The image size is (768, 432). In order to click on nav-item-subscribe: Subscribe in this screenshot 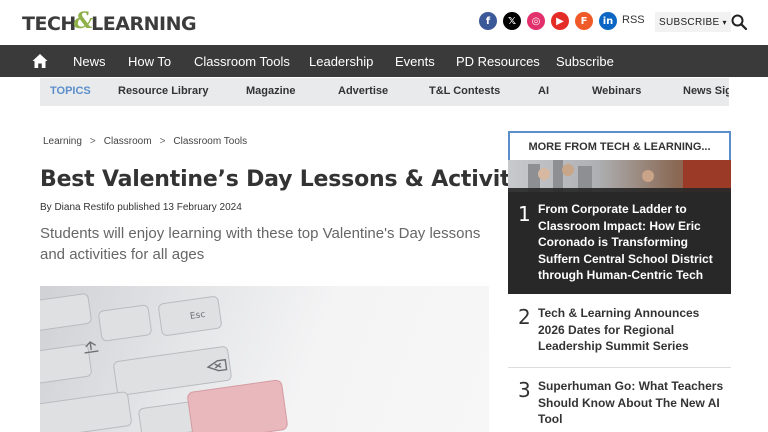, I will do `click(585, 61)`.